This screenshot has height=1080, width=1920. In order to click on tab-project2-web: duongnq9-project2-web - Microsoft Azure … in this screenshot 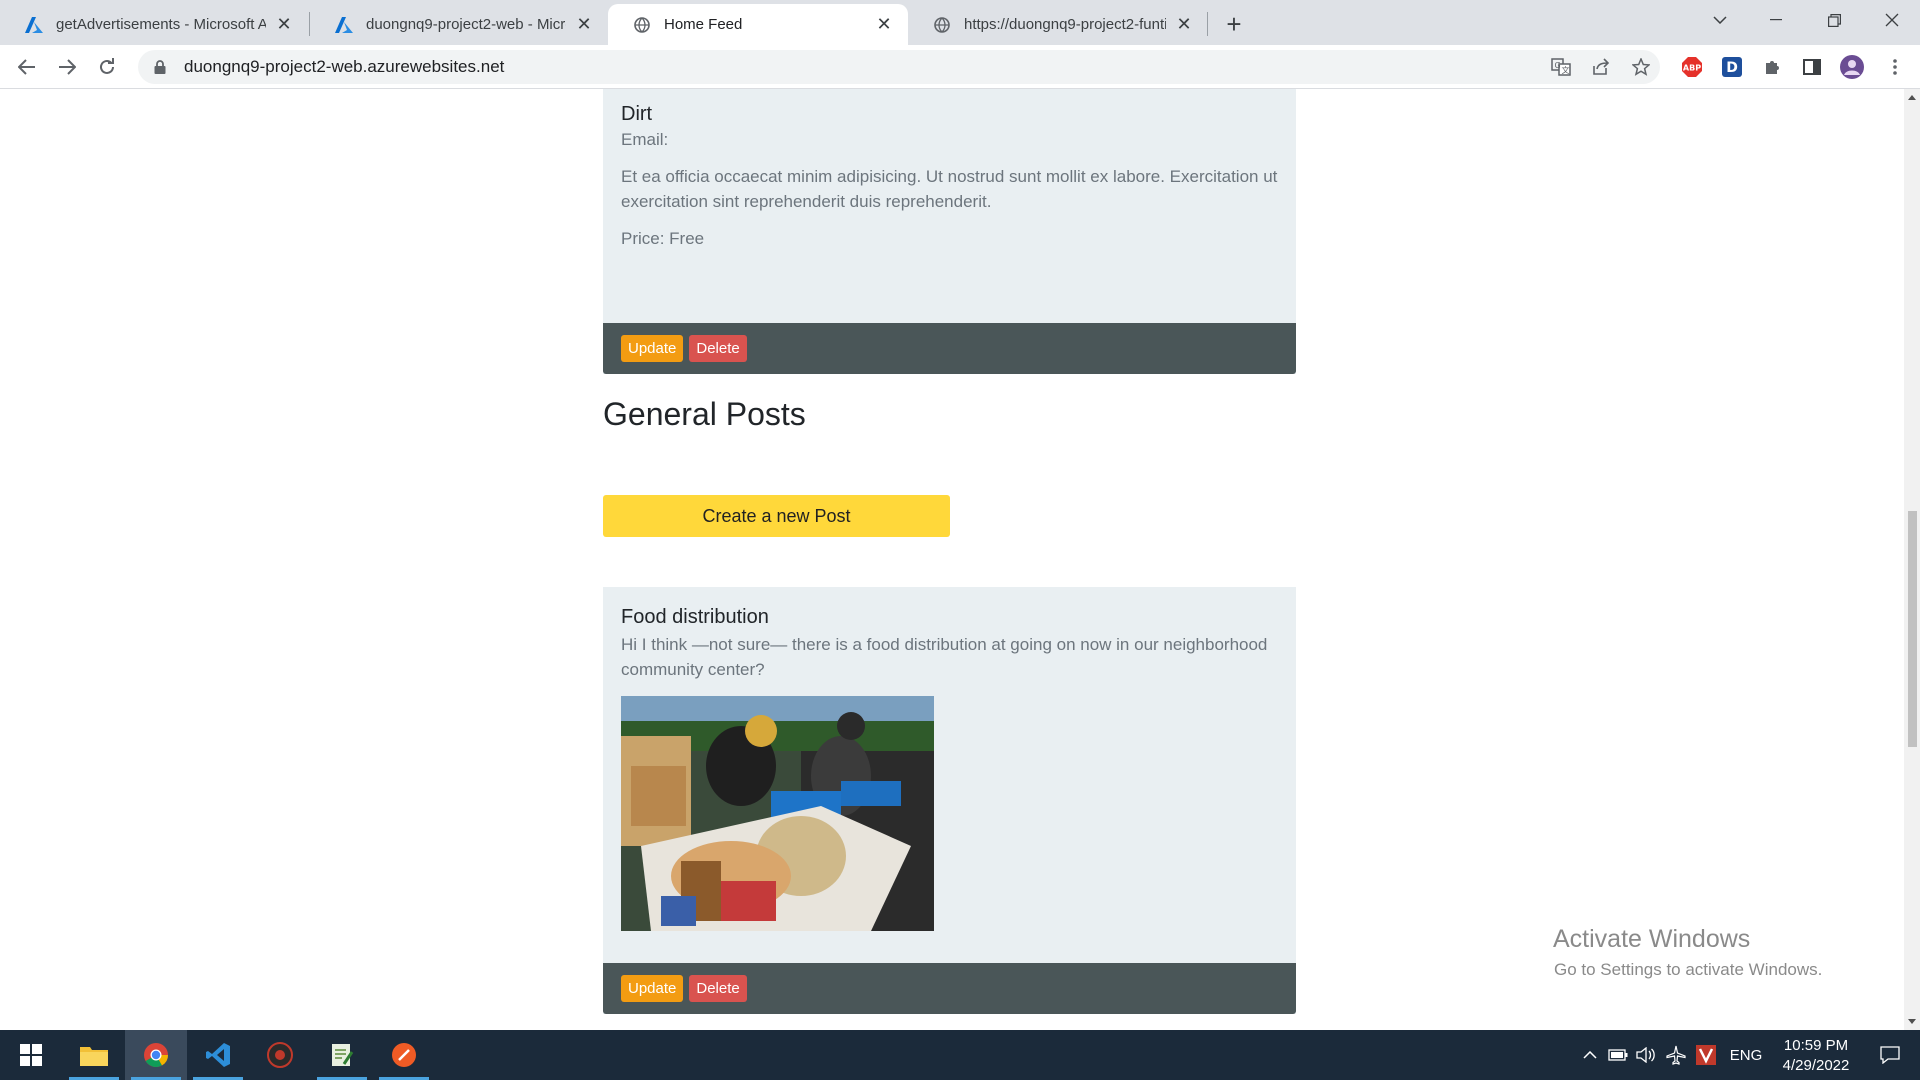, I will do `click(459, 24)`.